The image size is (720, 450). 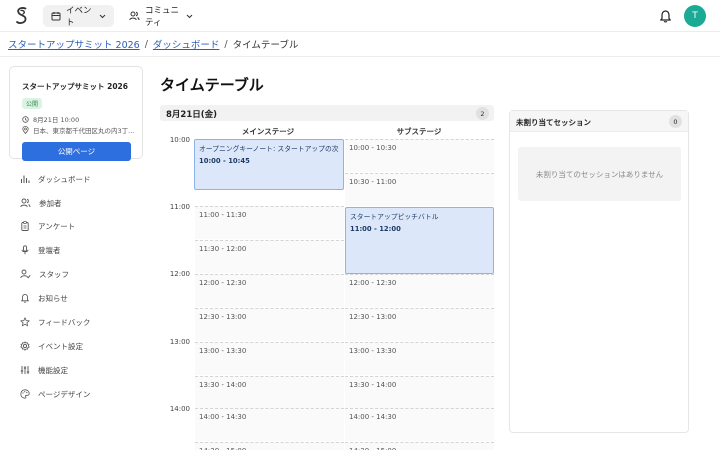 I want to click on sidebar-item-event-settings: イベント設定, so click(x=51, y=346).